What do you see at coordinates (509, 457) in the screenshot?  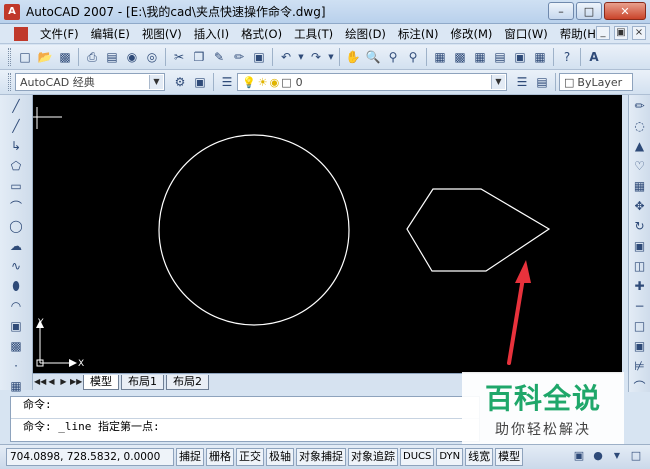 I see `model-toggle: 模型` at bounding box center [509, 457].